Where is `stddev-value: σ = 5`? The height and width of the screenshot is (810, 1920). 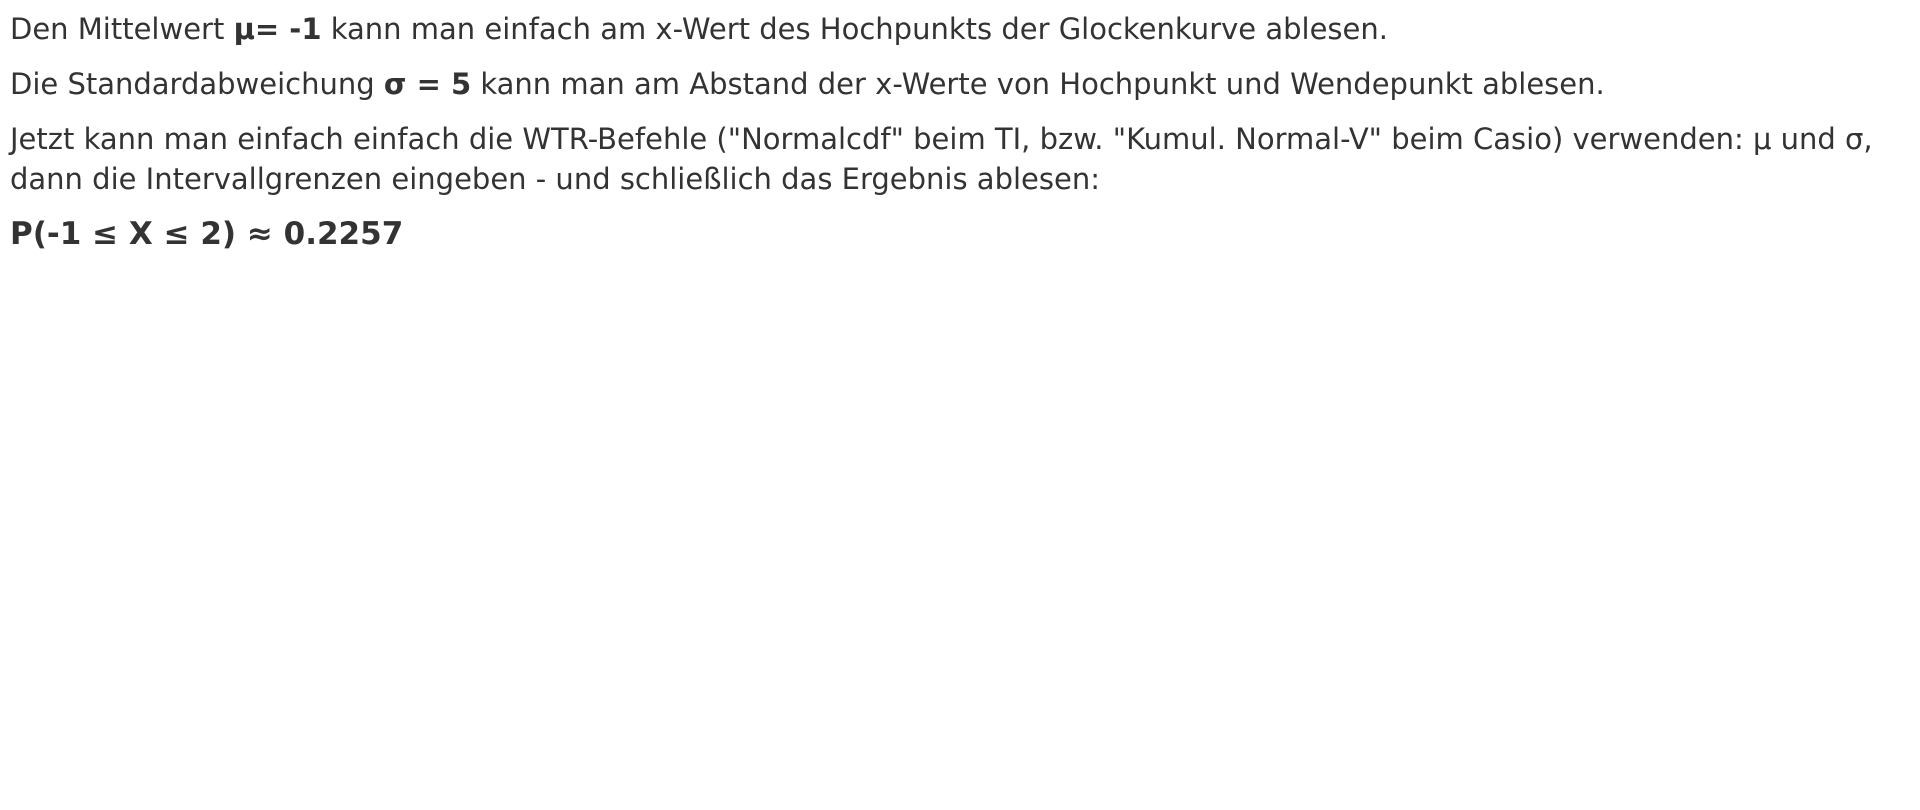 stddev-value: σ = 5 is located at coordinates (427, 84).